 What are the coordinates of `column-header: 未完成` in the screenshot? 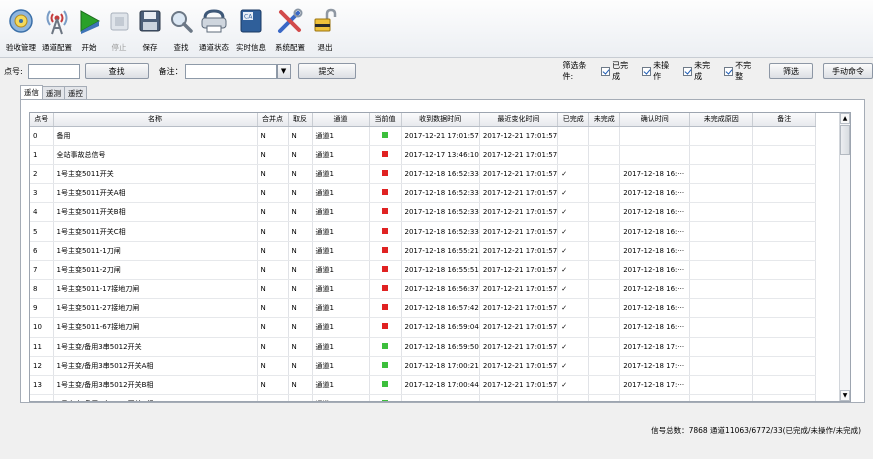 It's located at (604, 120).